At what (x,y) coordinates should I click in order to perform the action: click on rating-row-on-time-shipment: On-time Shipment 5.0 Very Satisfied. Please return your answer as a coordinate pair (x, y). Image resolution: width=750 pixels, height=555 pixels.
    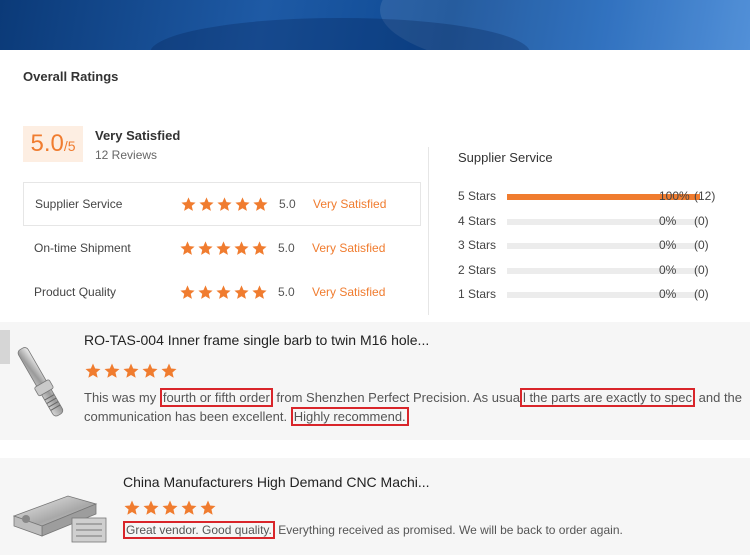
    Looking at the image, I should click on (222, 248).